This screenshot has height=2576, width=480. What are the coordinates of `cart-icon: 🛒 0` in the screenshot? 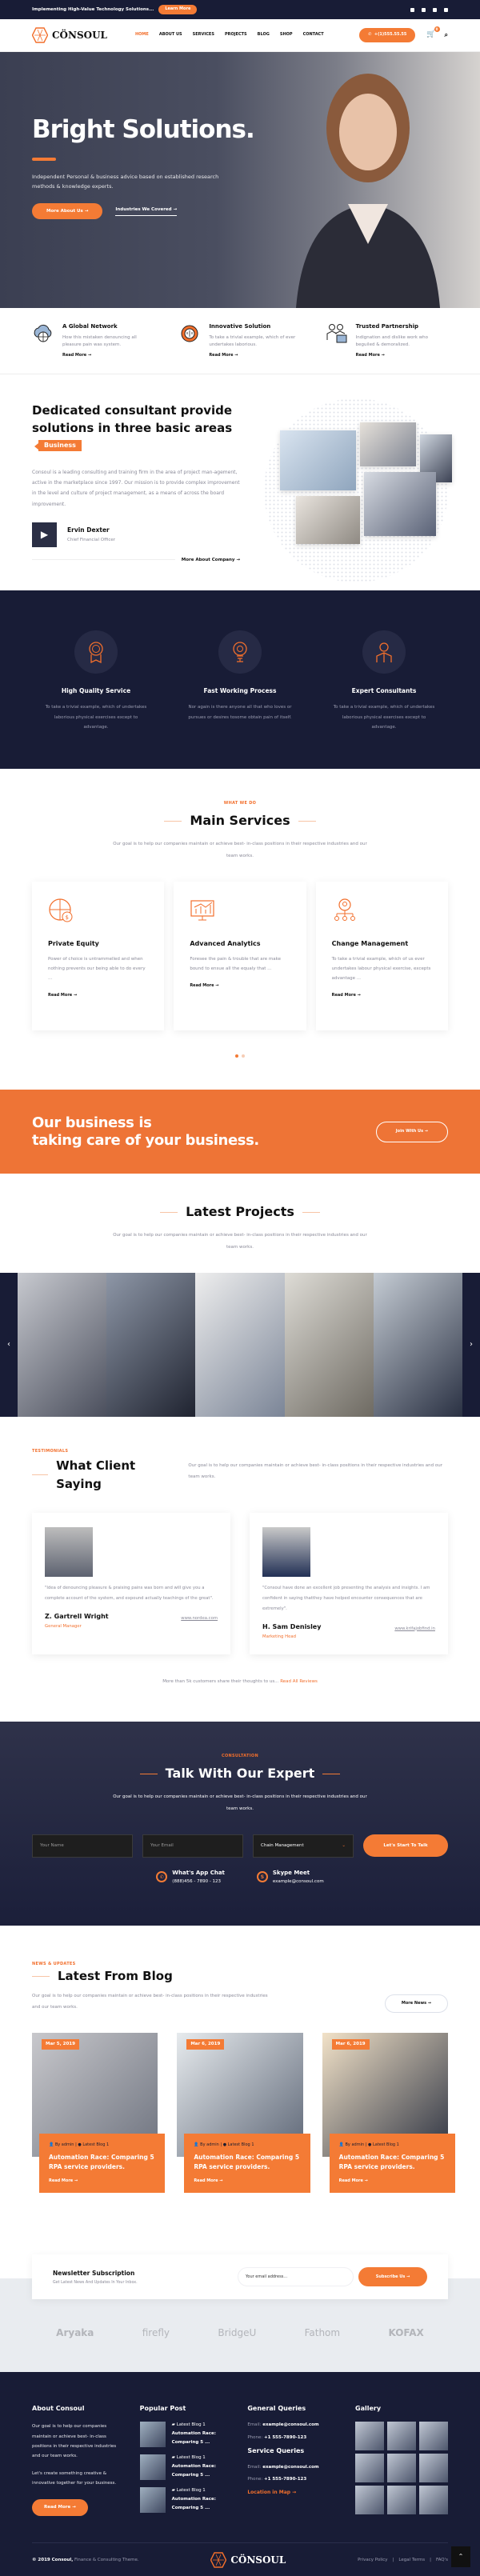 It's located at (433, 33).